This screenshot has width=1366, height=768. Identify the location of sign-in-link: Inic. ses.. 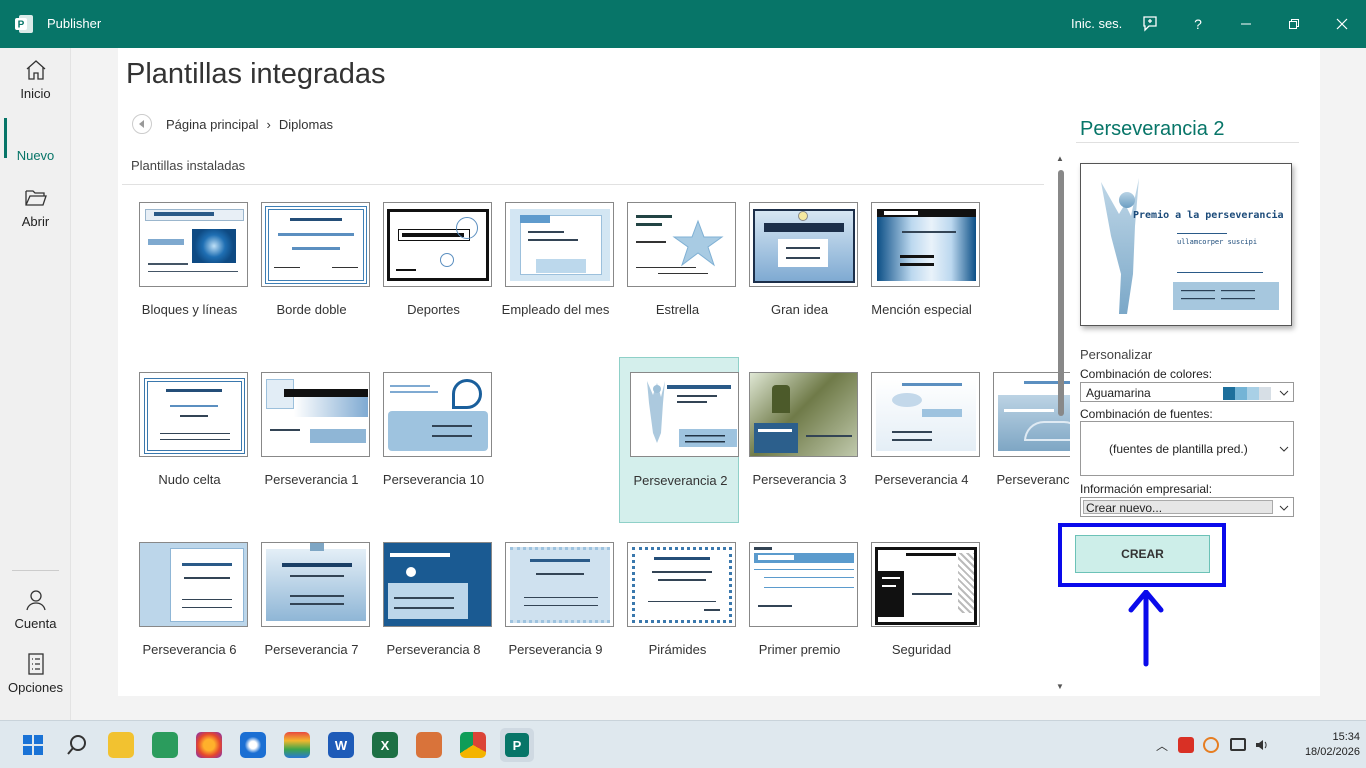
(1096, 23).